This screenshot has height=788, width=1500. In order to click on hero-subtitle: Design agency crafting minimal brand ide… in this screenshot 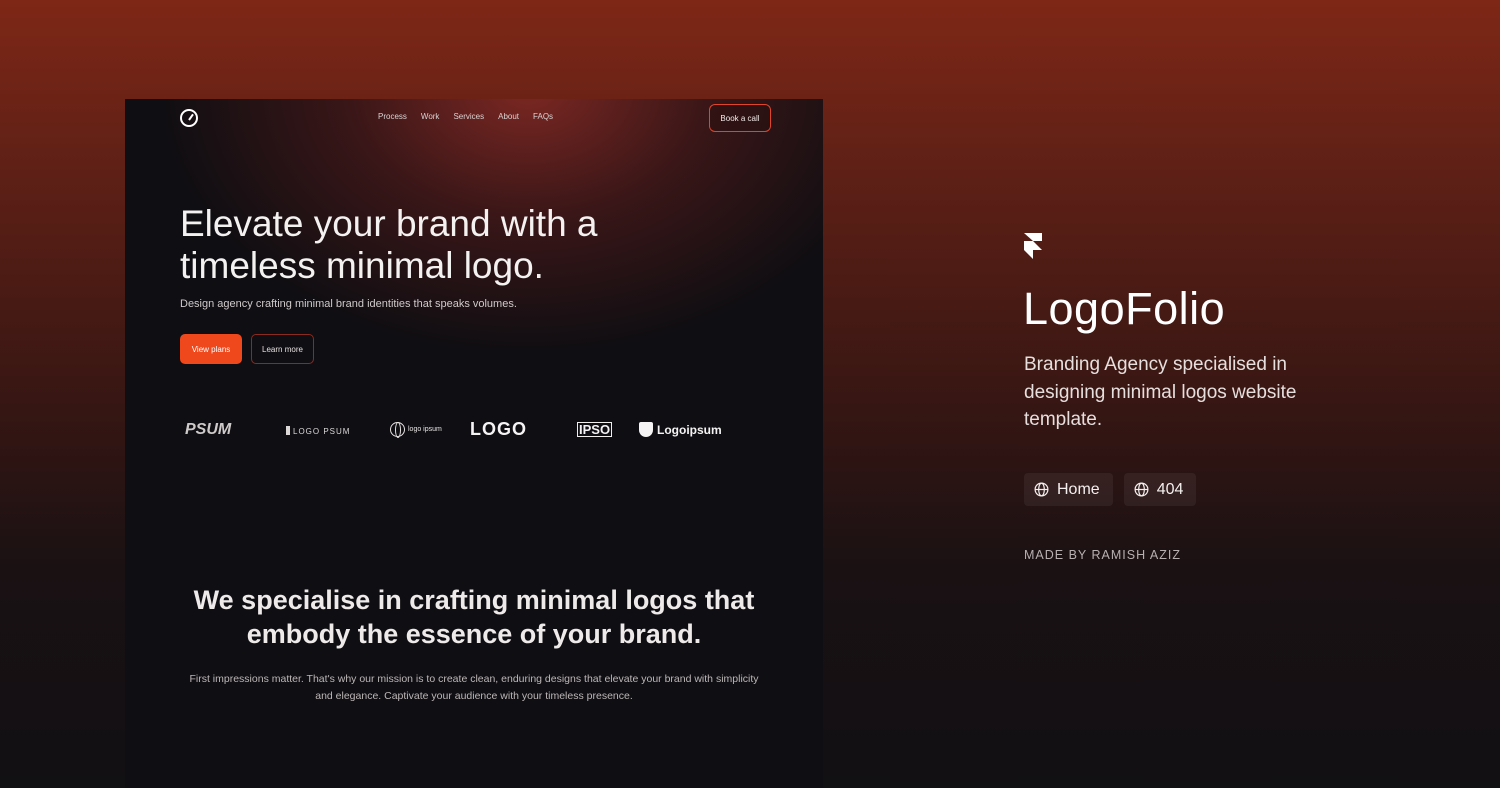, I will do `click(348, 304)`.